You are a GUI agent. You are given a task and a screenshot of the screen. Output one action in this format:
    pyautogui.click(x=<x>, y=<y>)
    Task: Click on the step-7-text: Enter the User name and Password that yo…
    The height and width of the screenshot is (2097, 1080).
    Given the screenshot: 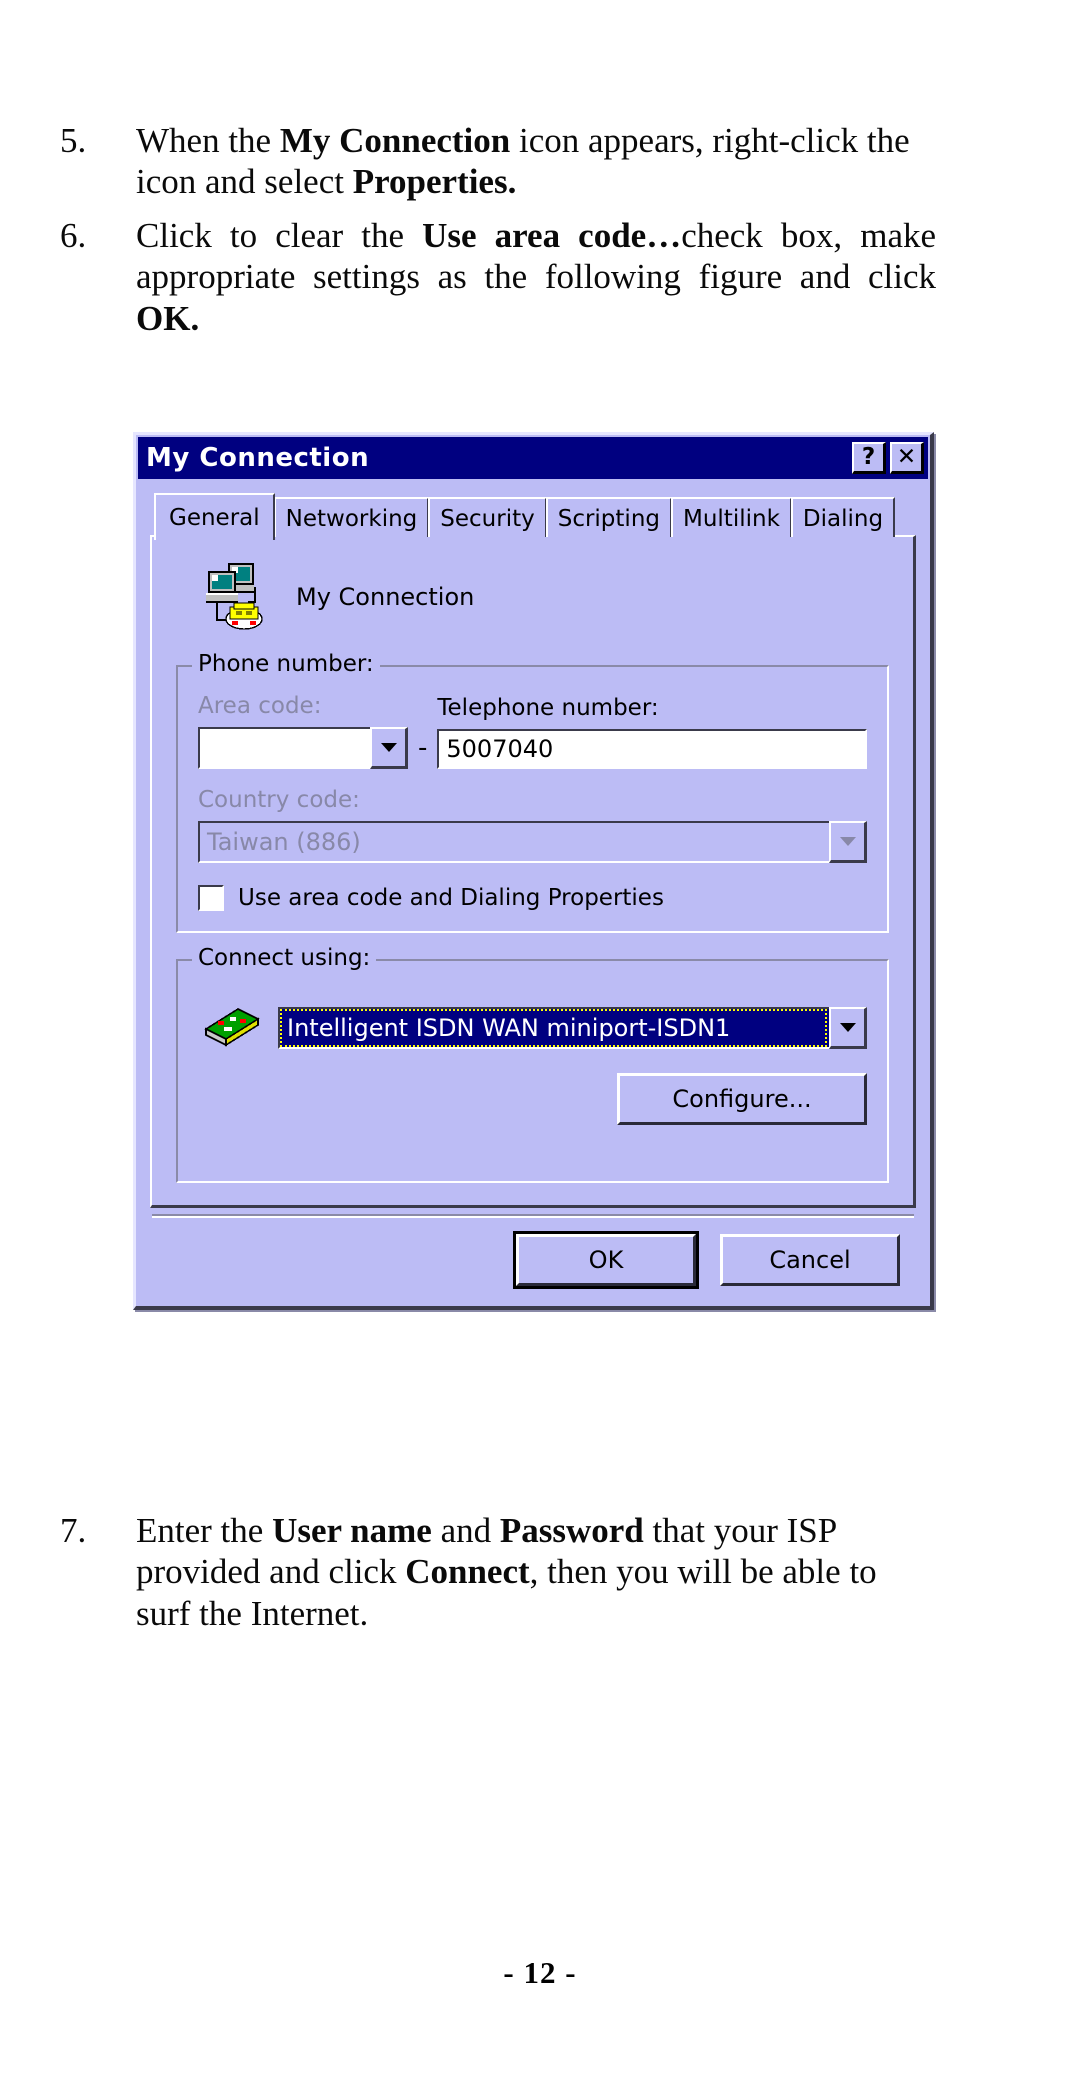 What is the action you would take?
    pyautogui.click(x=506, y=1572)
    